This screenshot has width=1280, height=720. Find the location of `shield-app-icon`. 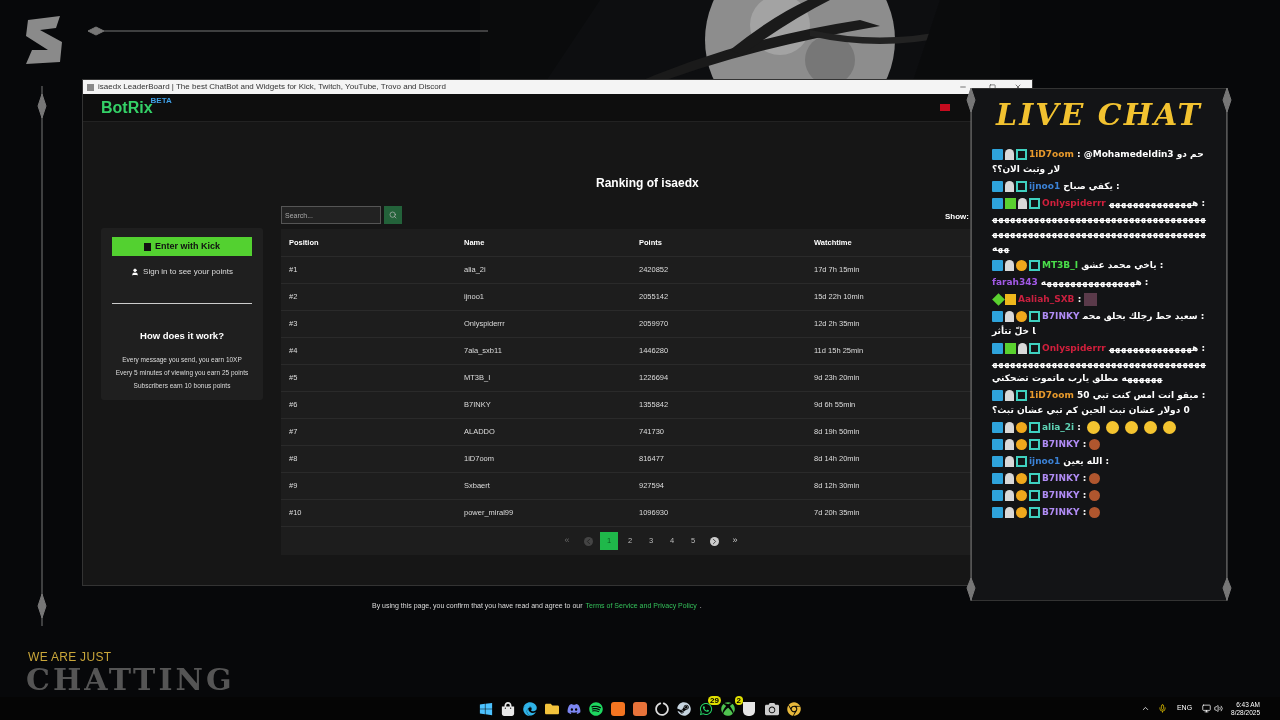

shield-app-icon is located at coordinates (749, 708).